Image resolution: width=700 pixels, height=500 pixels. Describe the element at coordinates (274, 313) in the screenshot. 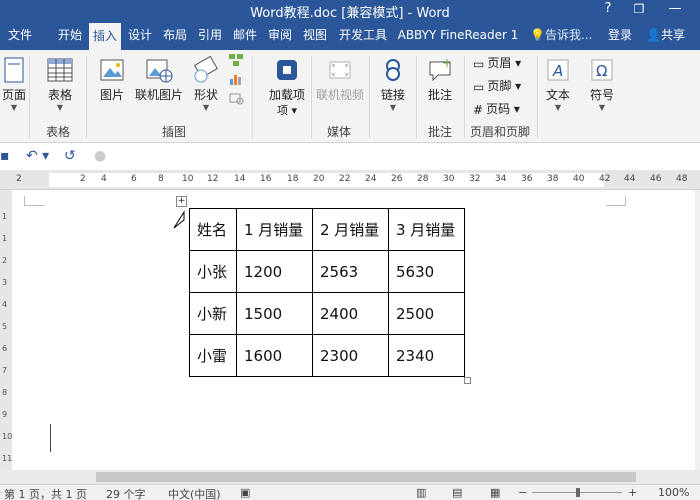

I see `table-cell: 1500` at that location.